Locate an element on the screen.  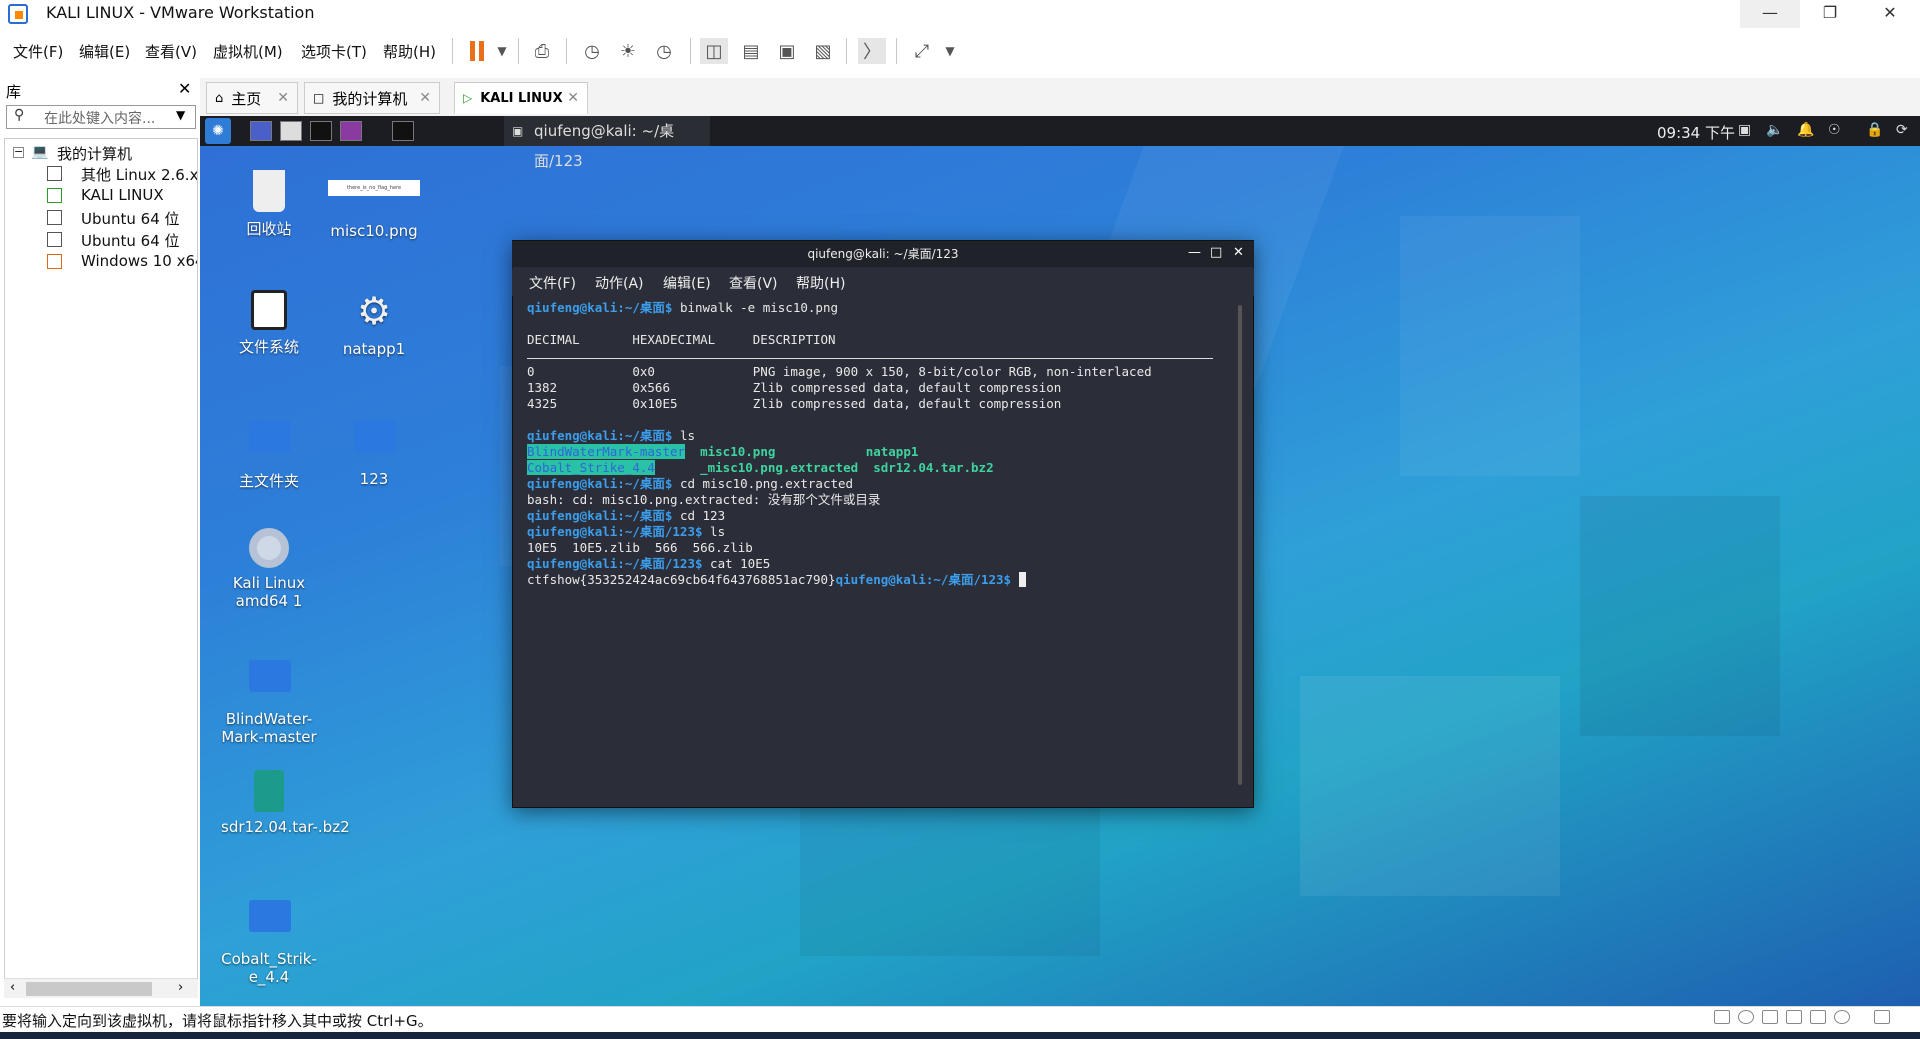
terminal-menu-view: 查看(V) is located at coordinates (753, 283).